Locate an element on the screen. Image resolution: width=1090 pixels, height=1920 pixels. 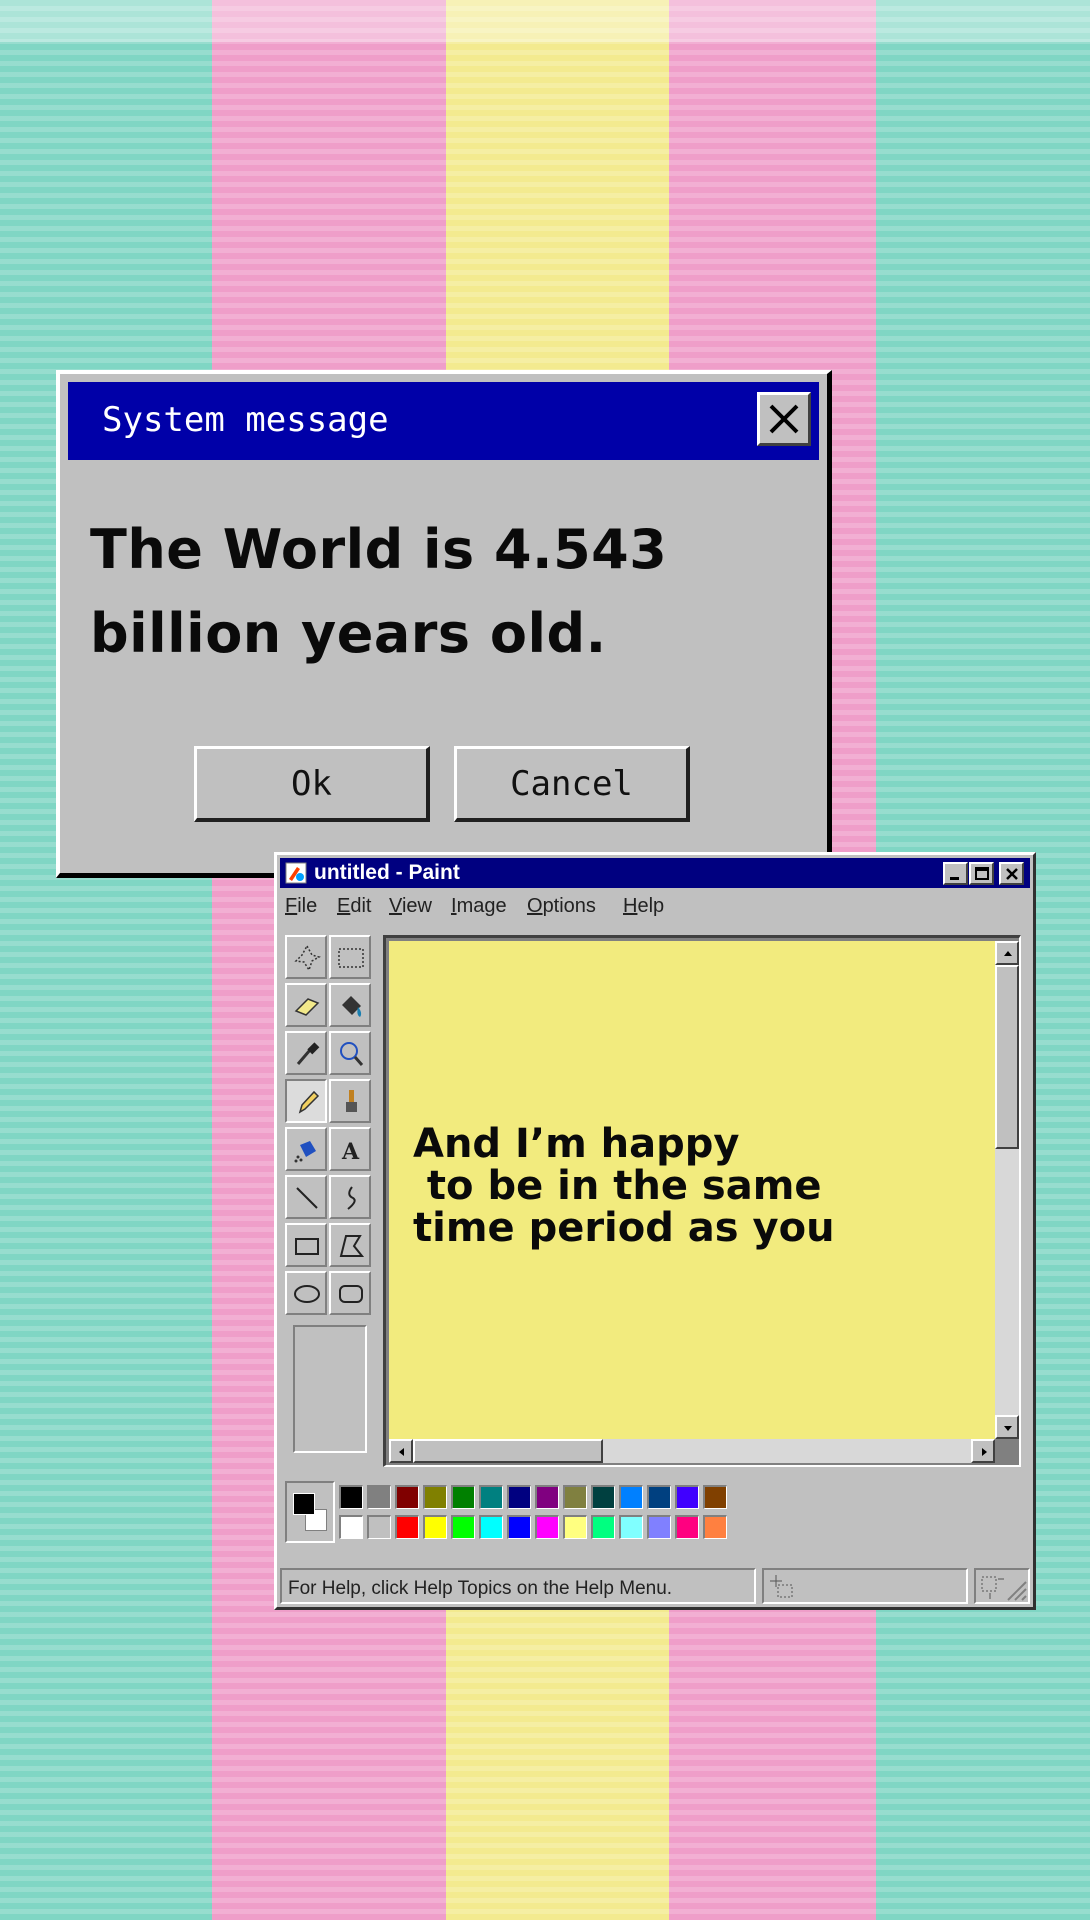
scroll-left-button is located at coordinates (401, 1451).